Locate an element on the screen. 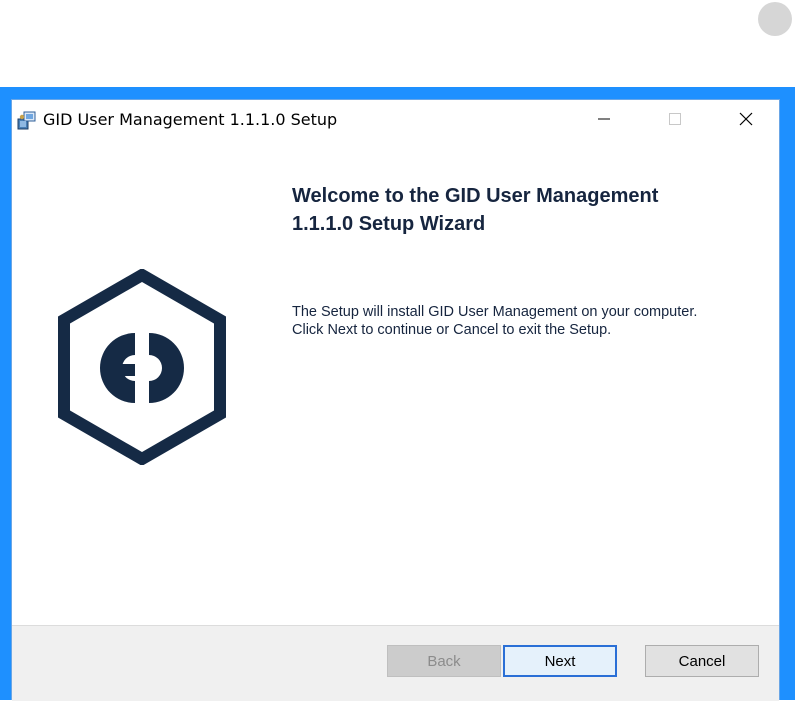 The image size is (795, 701). heading-line-1: Welcome to the GID User Management is located at coordinates (475, 196).